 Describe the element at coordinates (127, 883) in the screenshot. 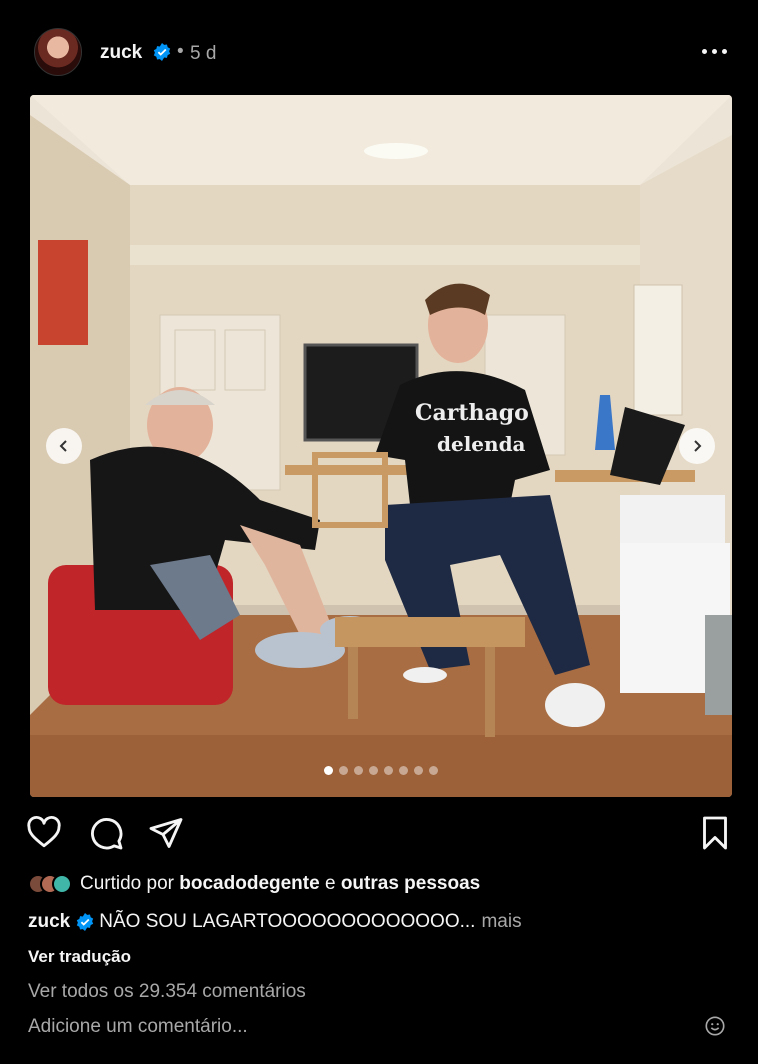

I see `likes-prefix: Curtido por` at that location.